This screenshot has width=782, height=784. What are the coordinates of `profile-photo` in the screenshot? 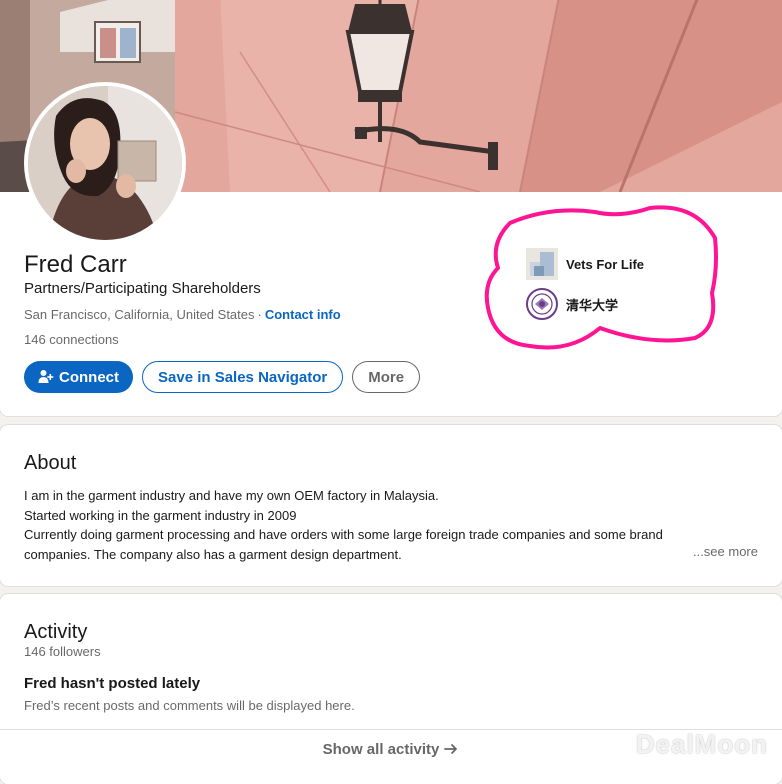 It's located at (105, 163).